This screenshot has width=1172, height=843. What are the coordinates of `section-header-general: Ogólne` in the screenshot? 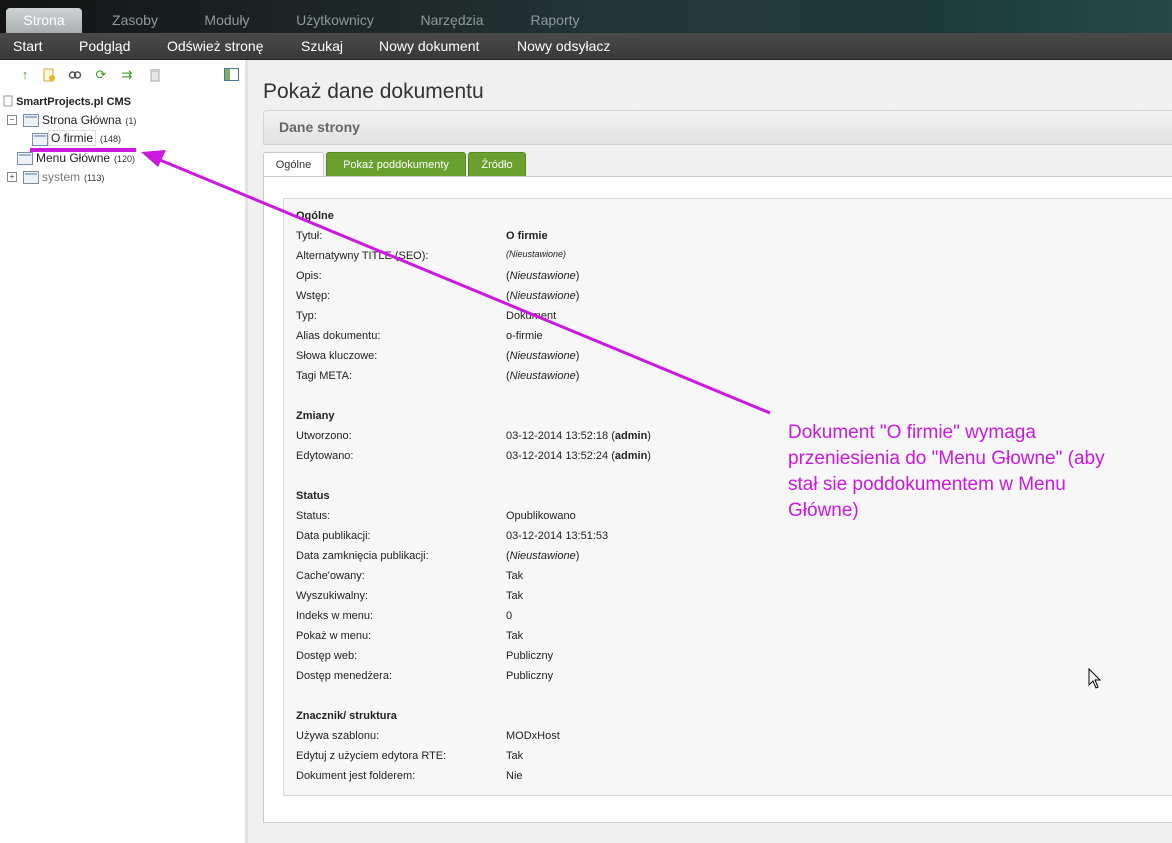 It's located at (315, 216).